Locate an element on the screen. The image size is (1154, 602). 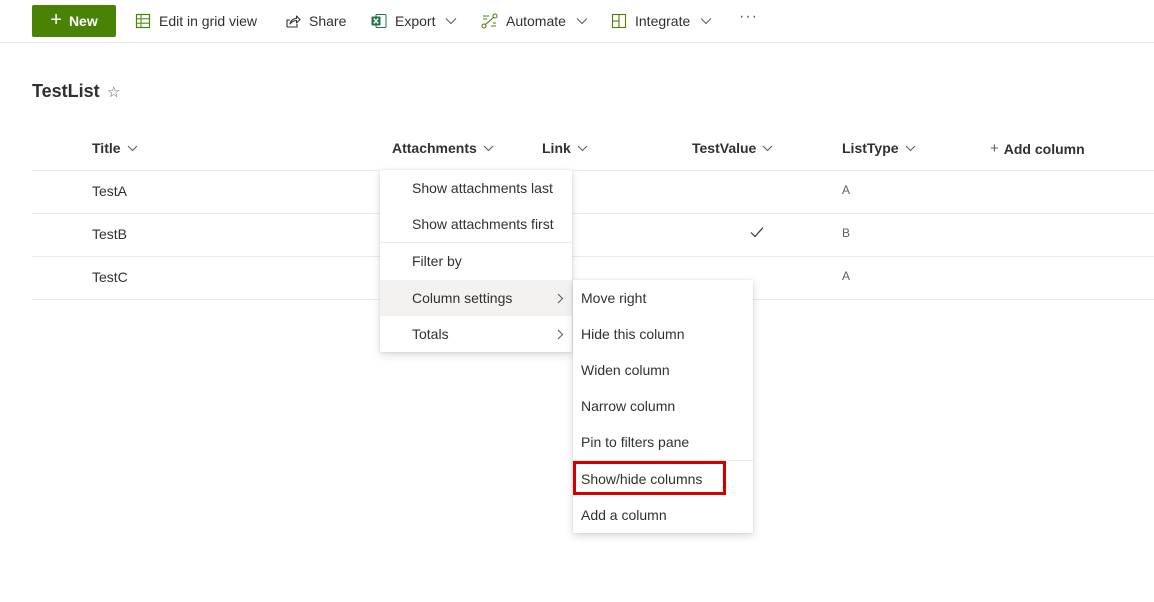
edit-in-grid-view-label: Edit in grid view is located at coordinates (208, 21).